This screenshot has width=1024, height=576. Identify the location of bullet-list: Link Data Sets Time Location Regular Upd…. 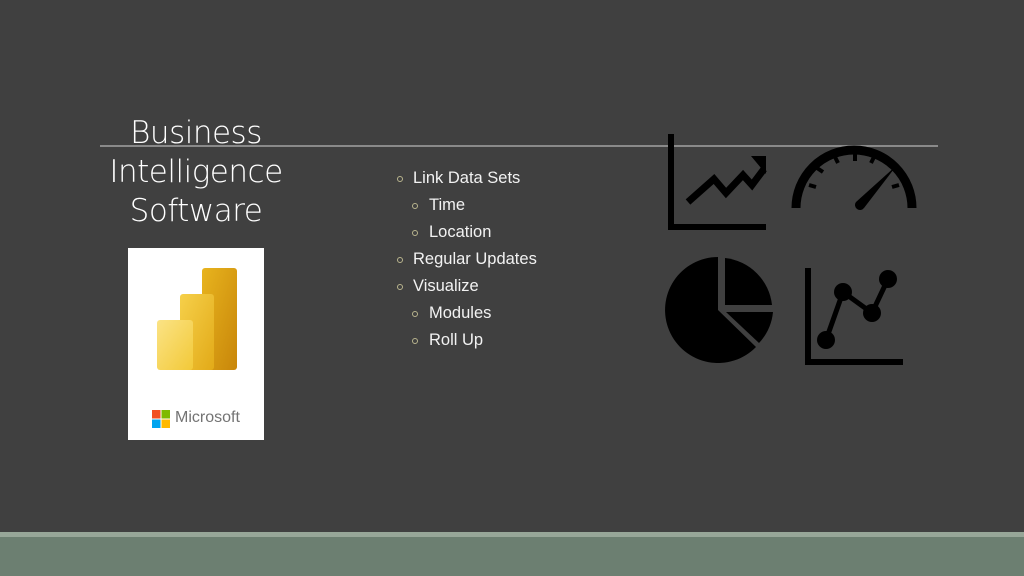
(466, 259).